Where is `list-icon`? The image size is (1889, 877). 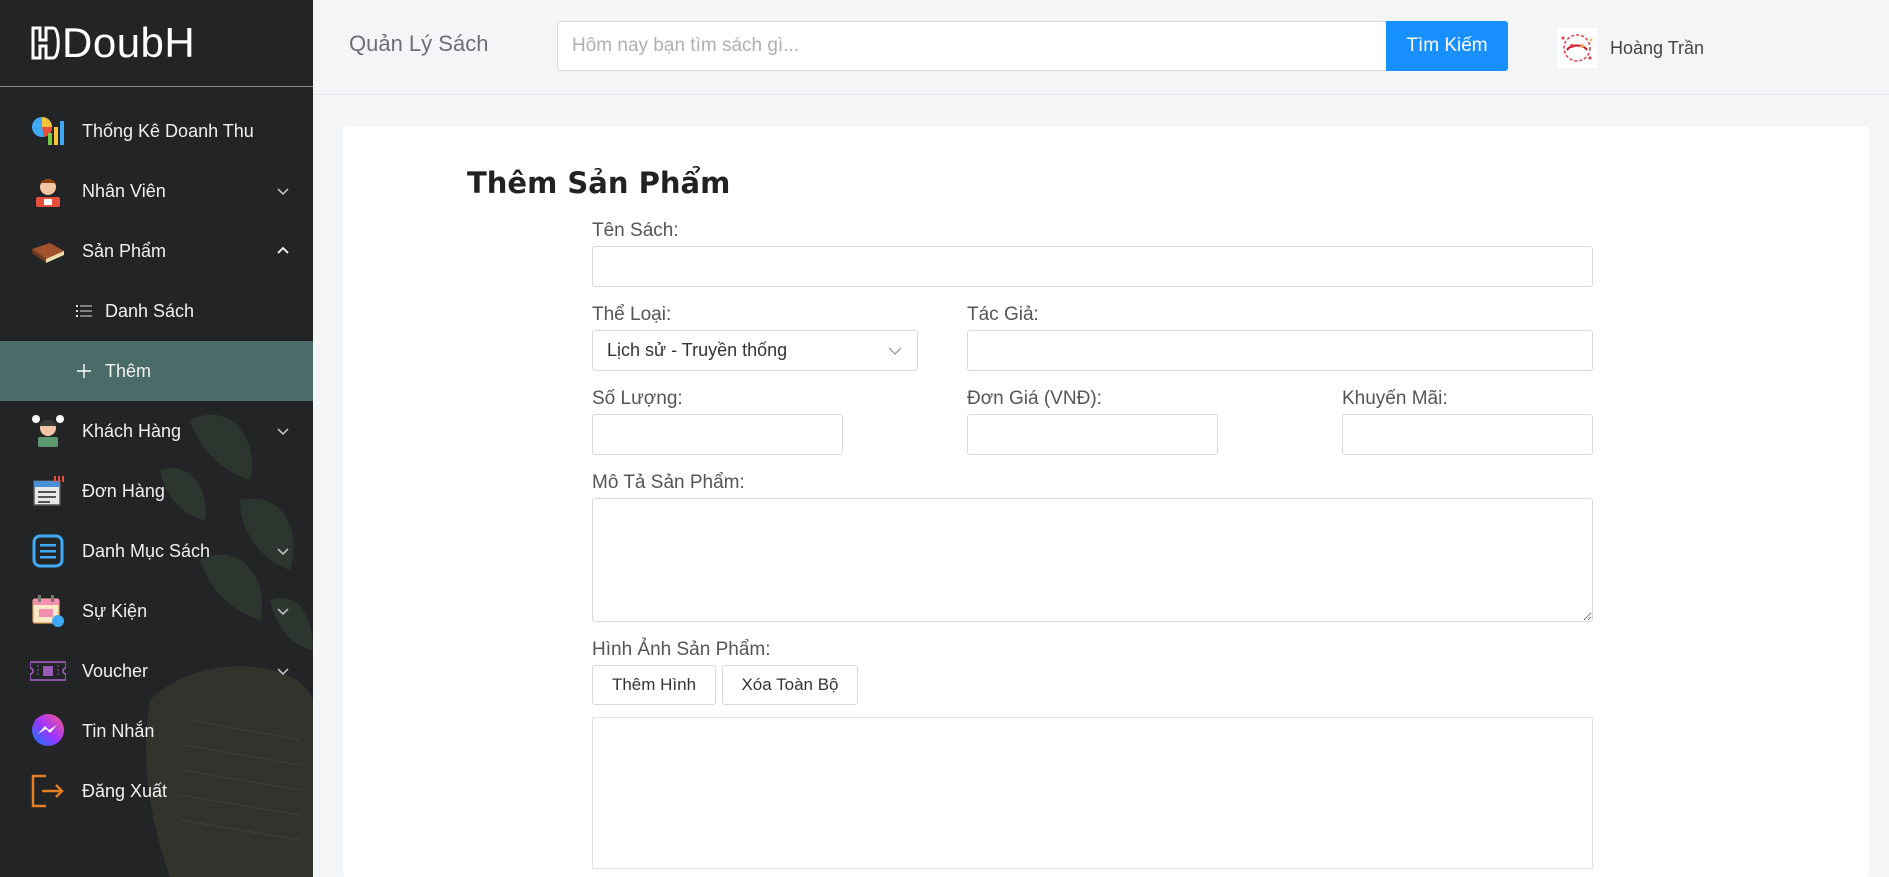 list-icon is located at coordinates (84, 311).